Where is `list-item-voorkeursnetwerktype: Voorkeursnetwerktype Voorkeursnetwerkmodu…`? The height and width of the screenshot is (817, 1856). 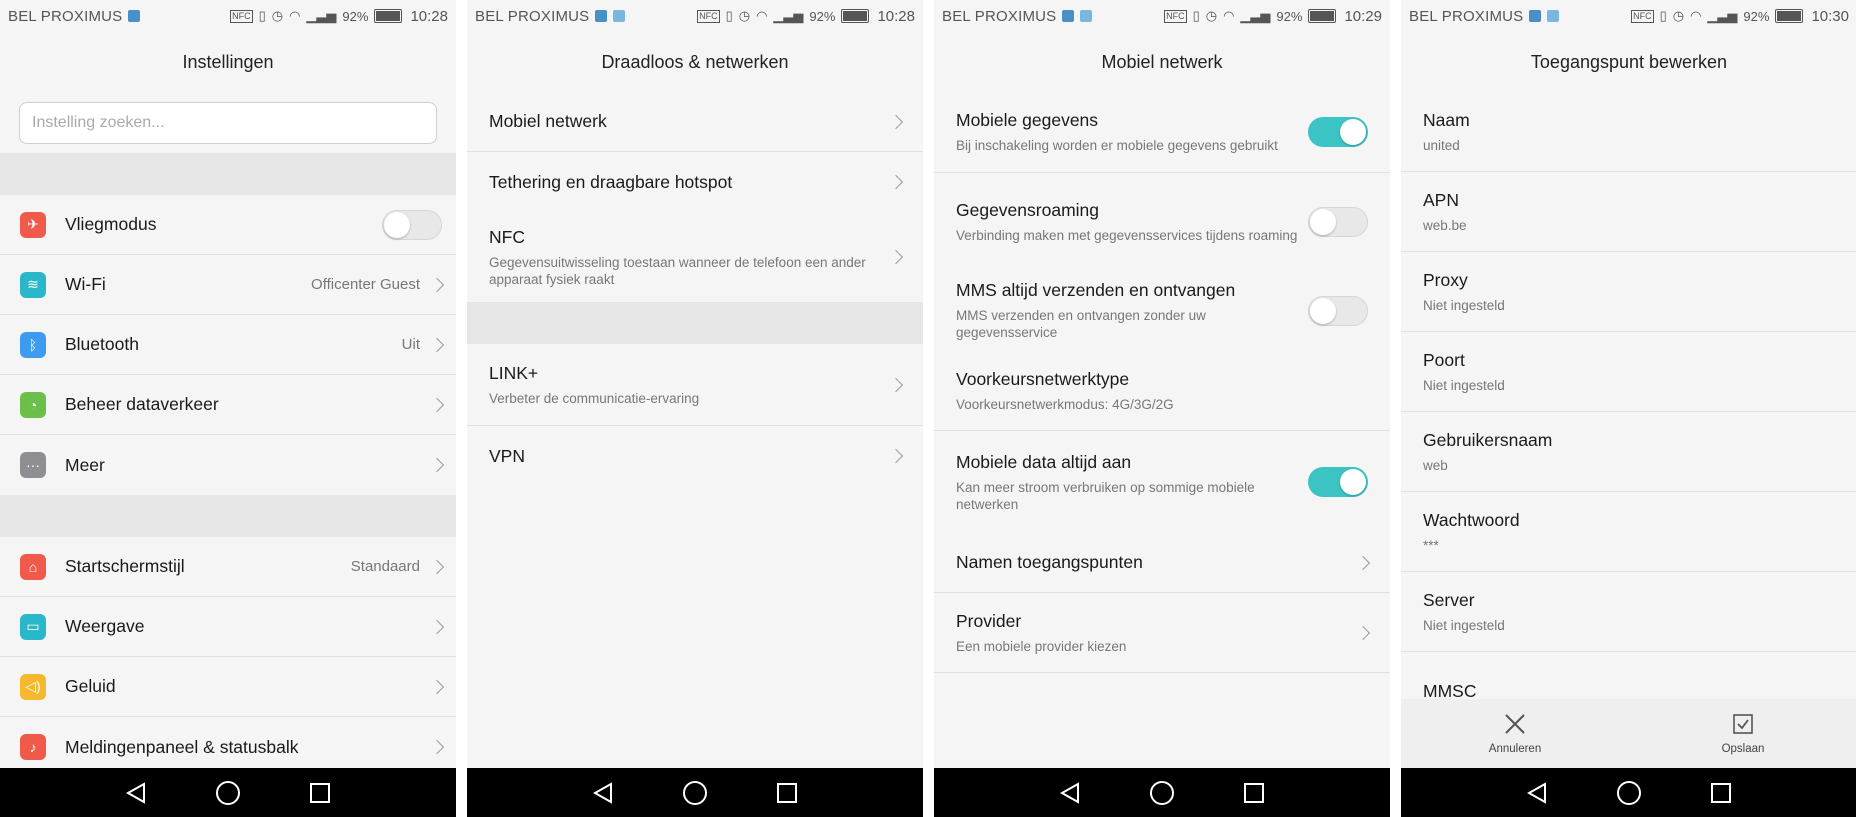 list-item-voorkeursnetwerktype: Voorkeursnetwerktype Voorkeursnetwerkmodu… is located at coordinates (1162, 391).